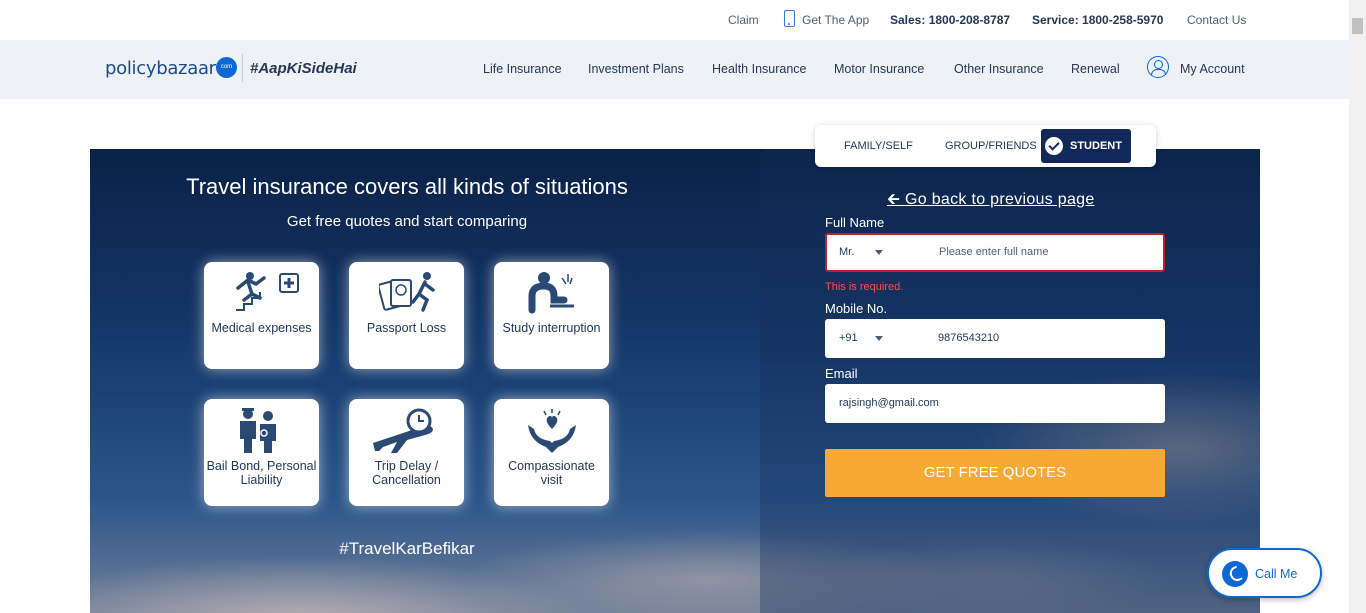 This screenshot has width=1366, height=613. What do you see at coordinates (743, 20) in the screenshot?
I see `claim-link: Claim` at bounding box center [743, 20].